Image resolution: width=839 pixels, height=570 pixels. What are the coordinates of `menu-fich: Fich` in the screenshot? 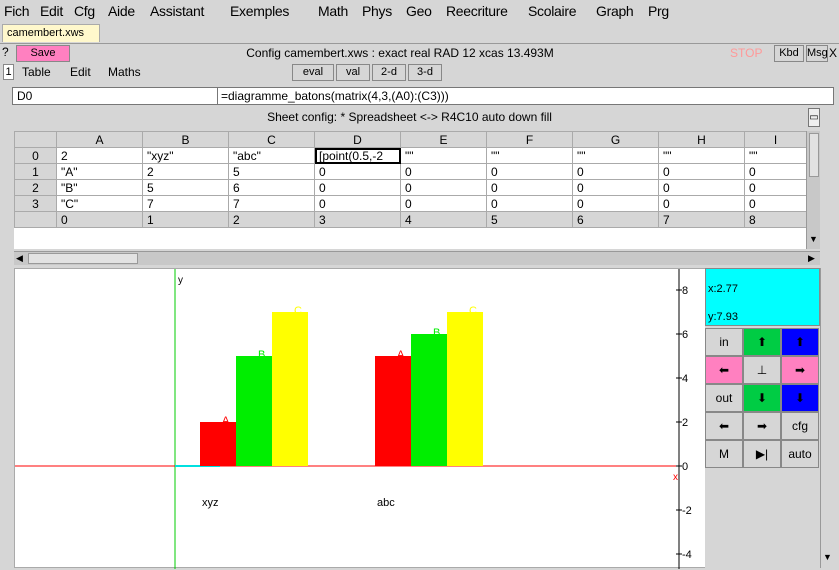 It's located at (17, 11).